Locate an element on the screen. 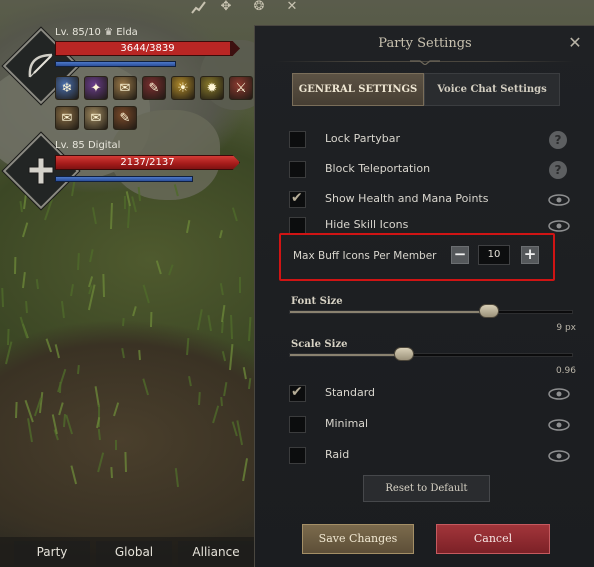 Image resolution: width=594 pixels, height=567 pixels. arcane-book-buff-icon: ✦ is located at coordinates (96, 88).